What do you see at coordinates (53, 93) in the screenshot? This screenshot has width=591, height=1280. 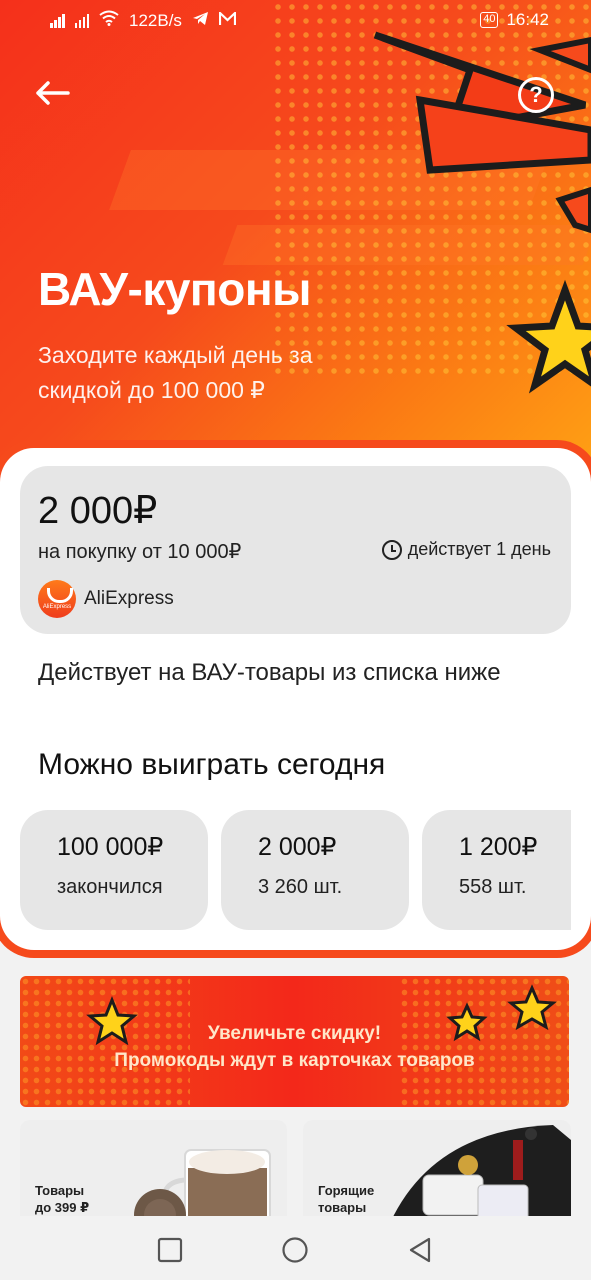 I see `arrow-left-icon` at bounding box center [53, 93].